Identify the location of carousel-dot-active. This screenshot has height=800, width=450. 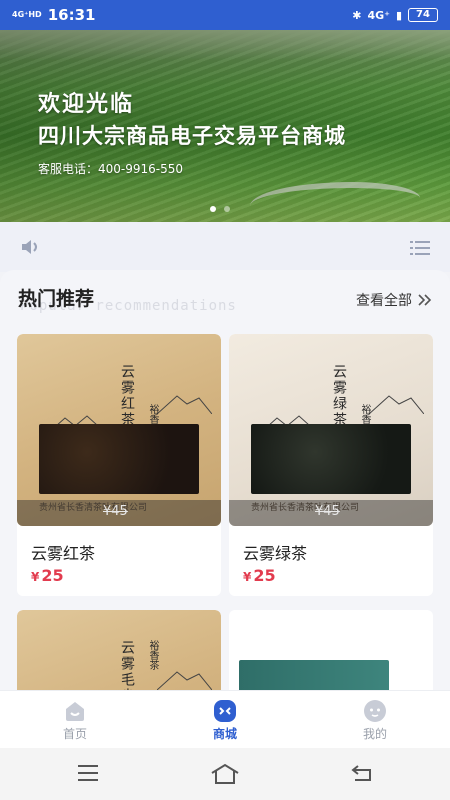
(213, 209).